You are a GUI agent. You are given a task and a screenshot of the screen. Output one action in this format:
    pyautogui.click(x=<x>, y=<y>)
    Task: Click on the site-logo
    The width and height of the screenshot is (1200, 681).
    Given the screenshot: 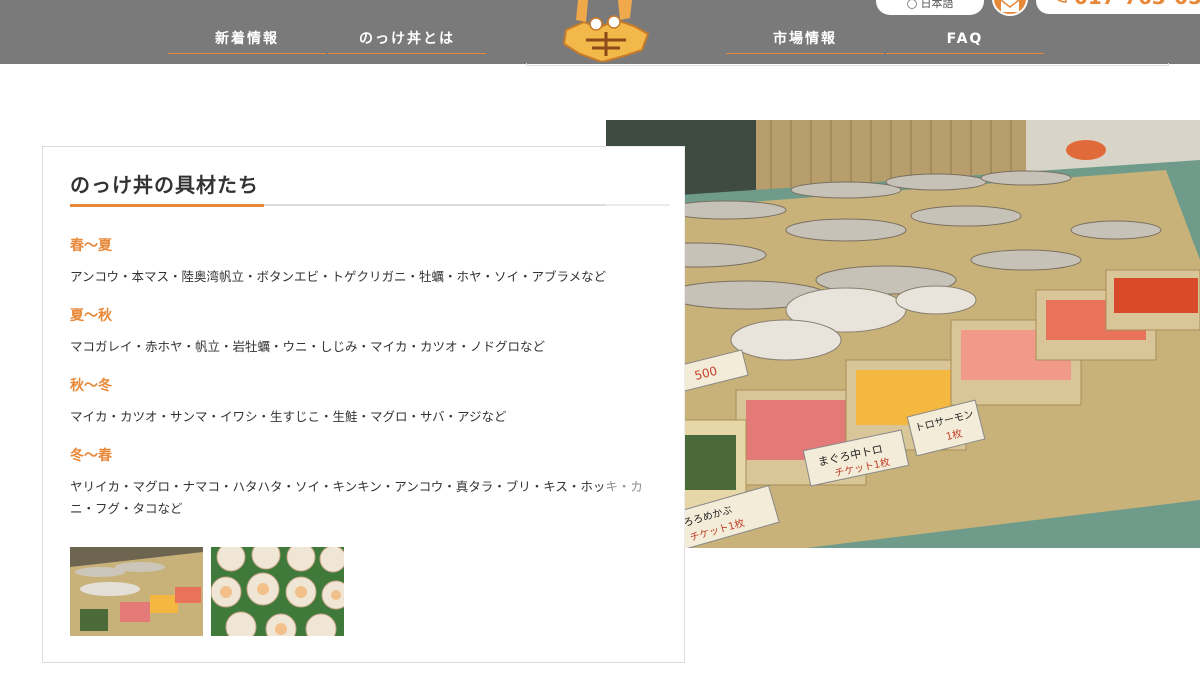 What is the action you would take?
    pyautogui.click(x=606, y=31)
    